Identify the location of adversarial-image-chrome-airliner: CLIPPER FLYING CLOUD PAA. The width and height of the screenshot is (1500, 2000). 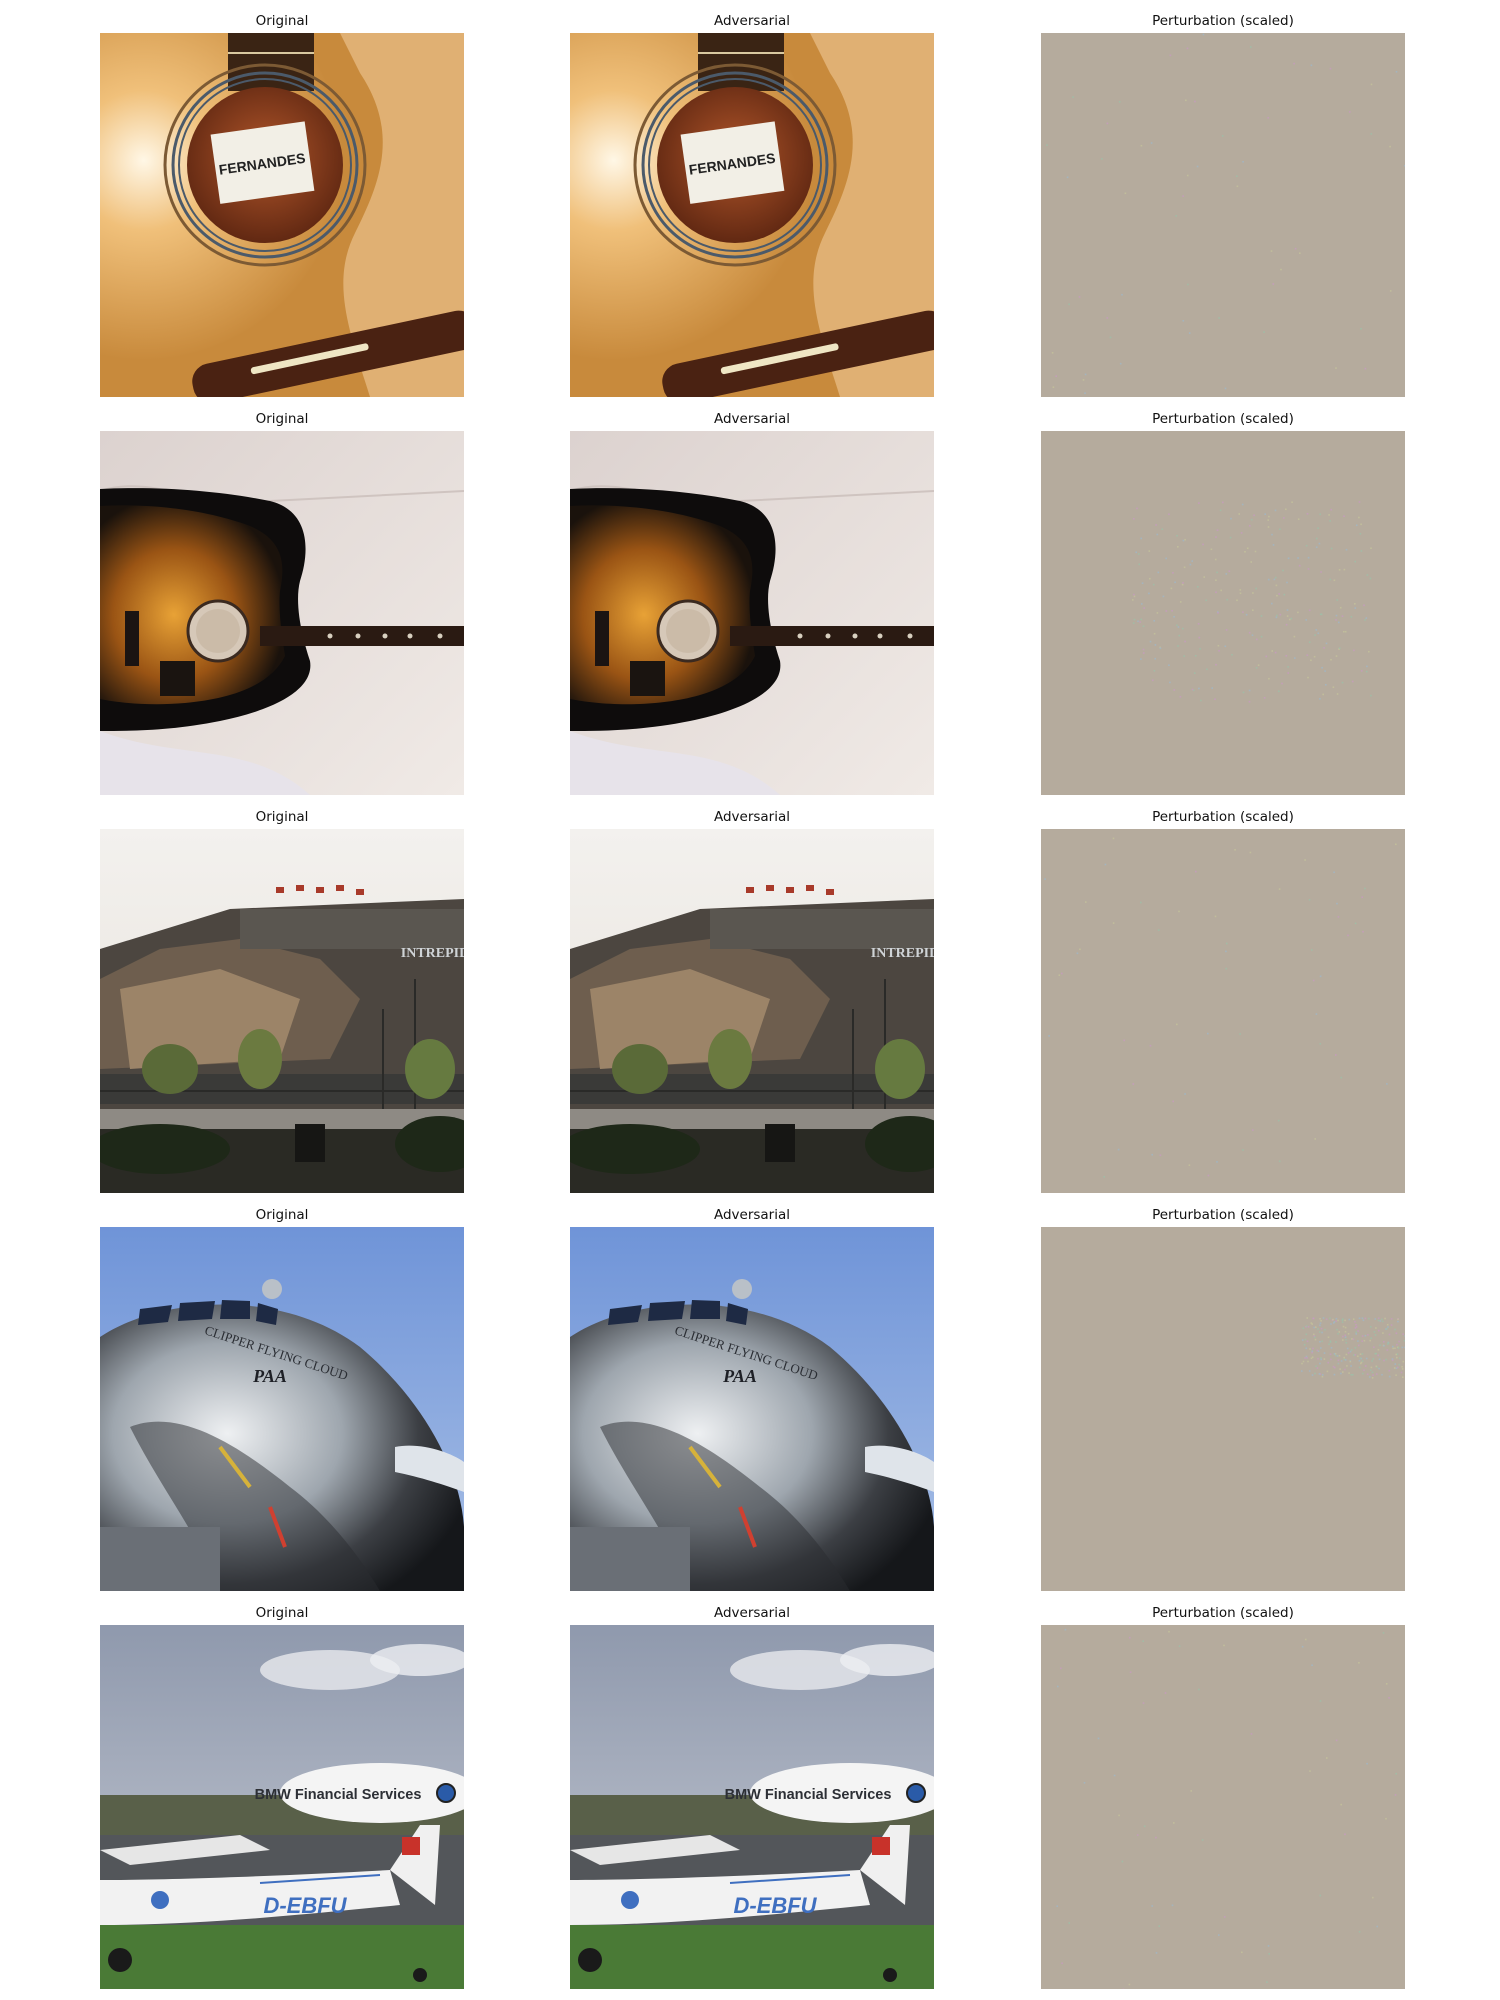
(752, 1409).